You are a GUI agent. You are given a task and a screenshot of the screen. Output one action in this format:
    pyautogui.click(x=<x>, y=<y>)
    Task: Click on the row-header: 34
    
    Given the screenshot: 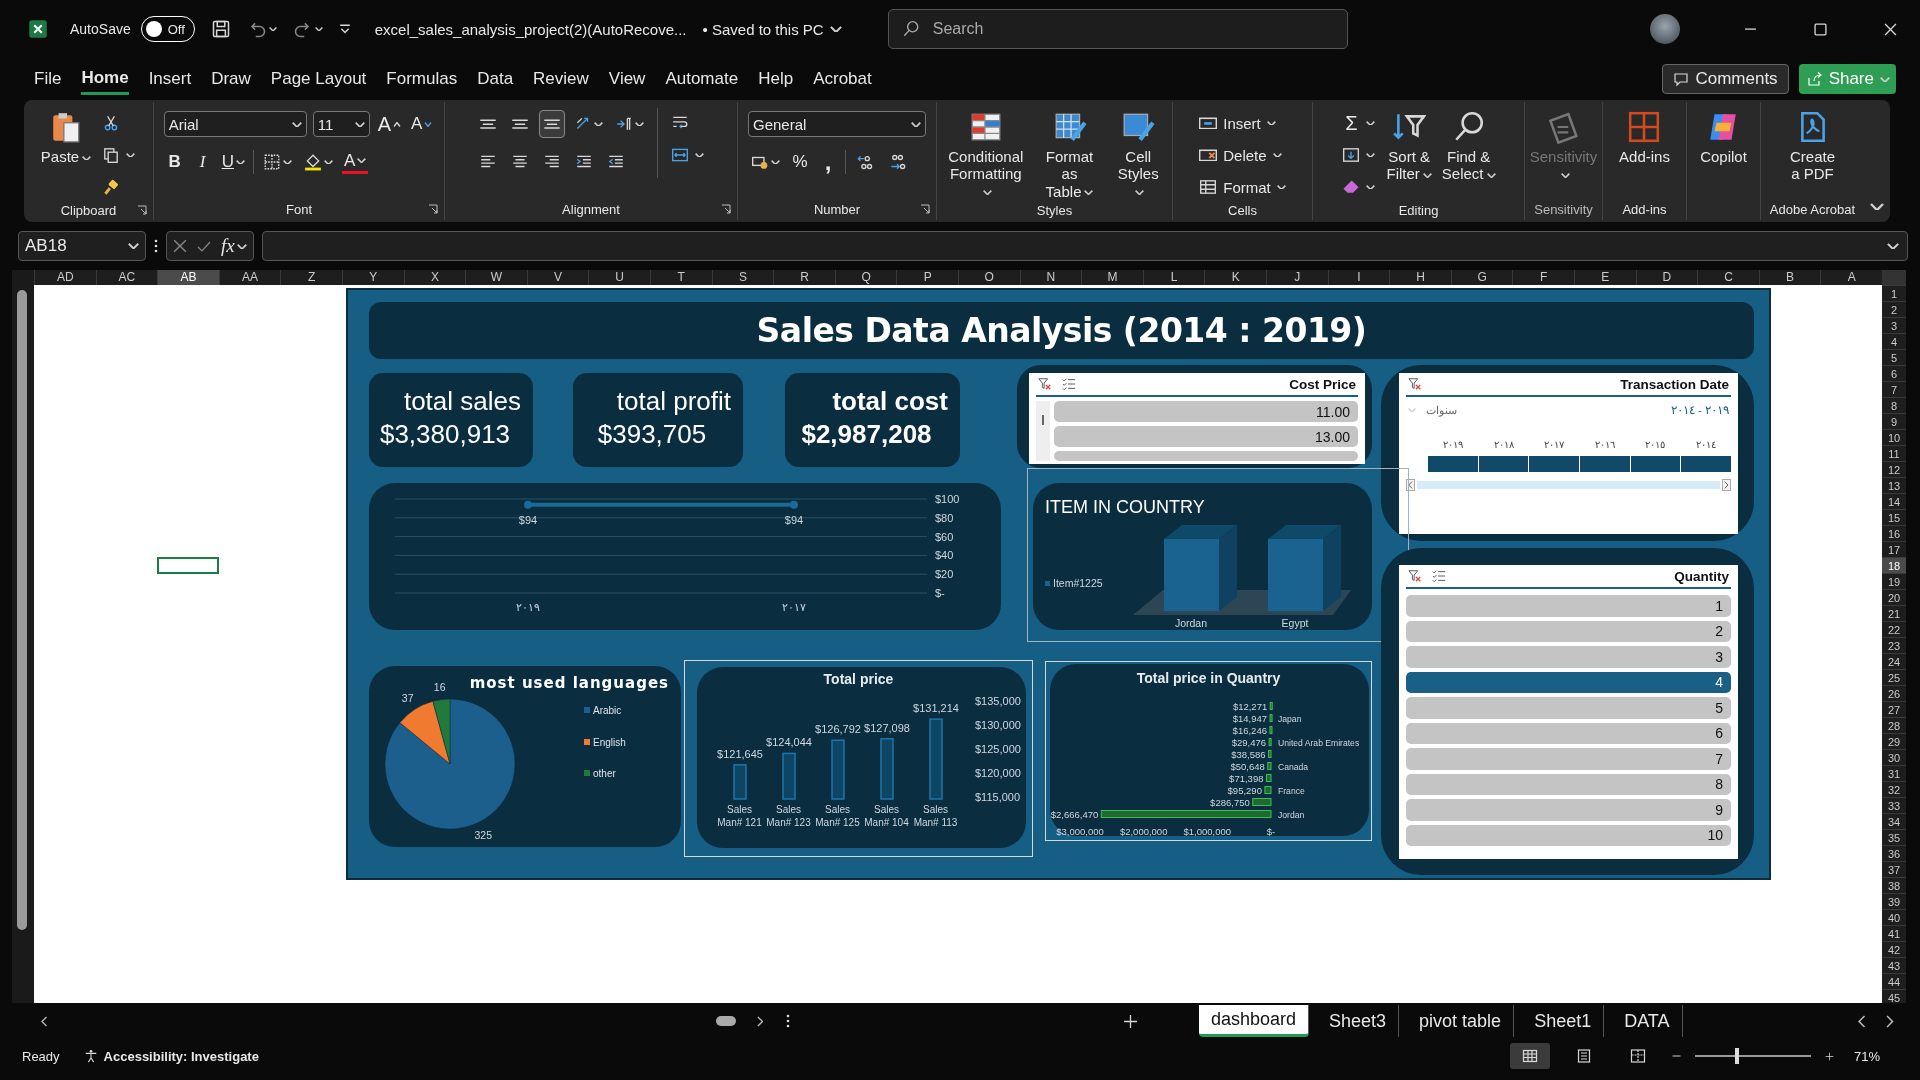 What is the action you would take?
    pyautogui.click(x=1894, y=821)
    